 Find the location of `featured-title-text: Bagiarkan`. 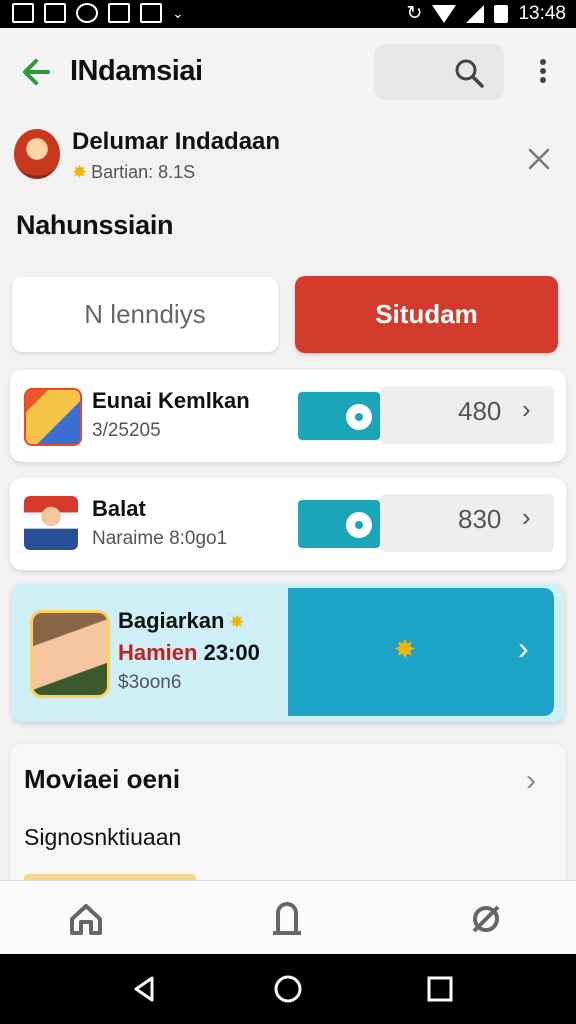

featured-title-text: Bagiarkan is located at coordinates (171, 620).